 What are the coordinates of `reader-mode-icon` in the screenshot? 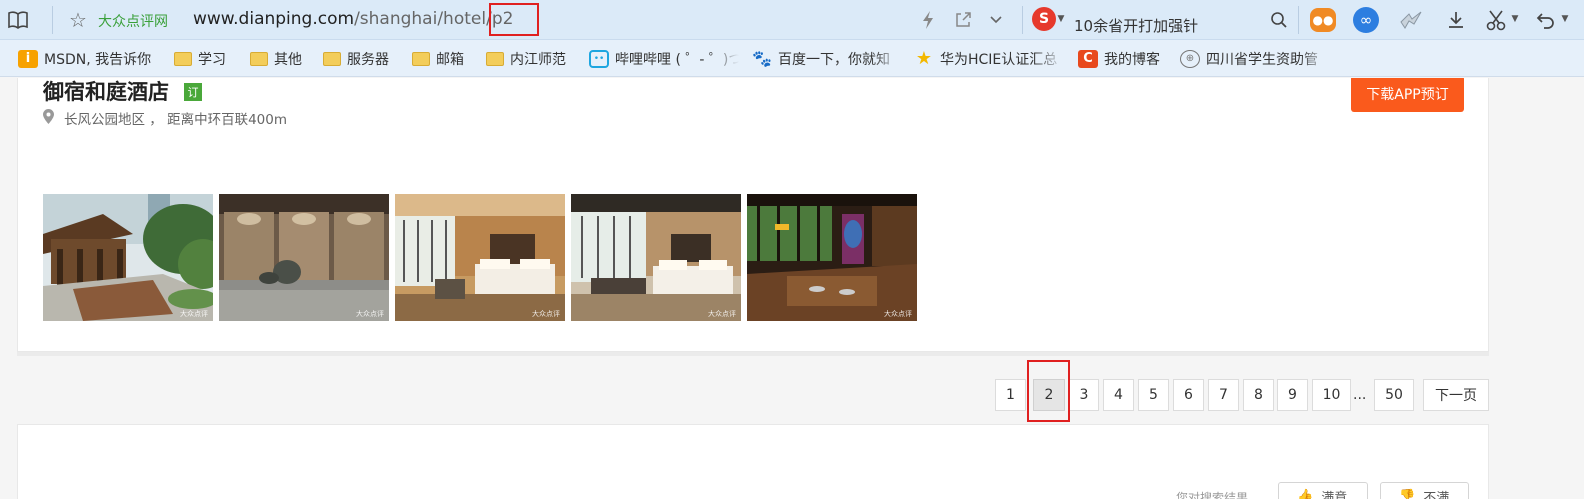 It's located at (18, 20).